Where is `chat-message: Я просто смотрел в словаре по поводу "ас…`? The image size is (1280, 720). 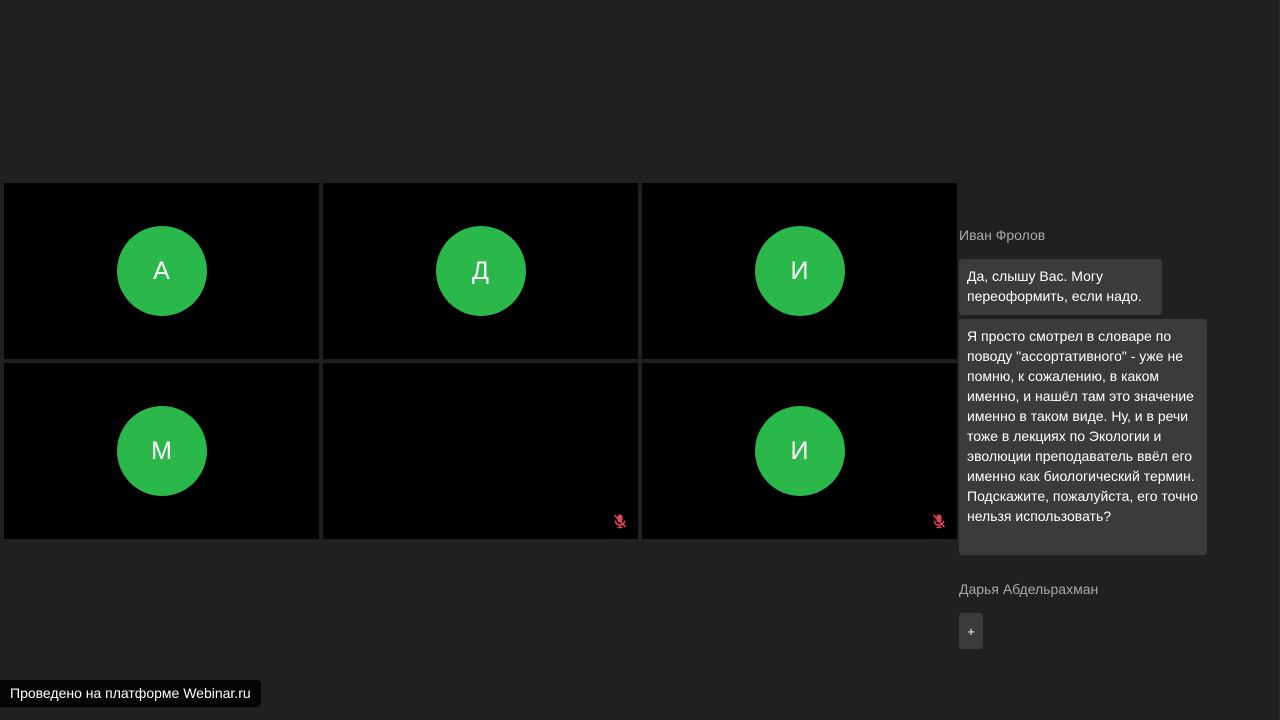
chat-message: Я просто смотрел в словаре по поводу "ас… is located at coordinates (1083, 437).